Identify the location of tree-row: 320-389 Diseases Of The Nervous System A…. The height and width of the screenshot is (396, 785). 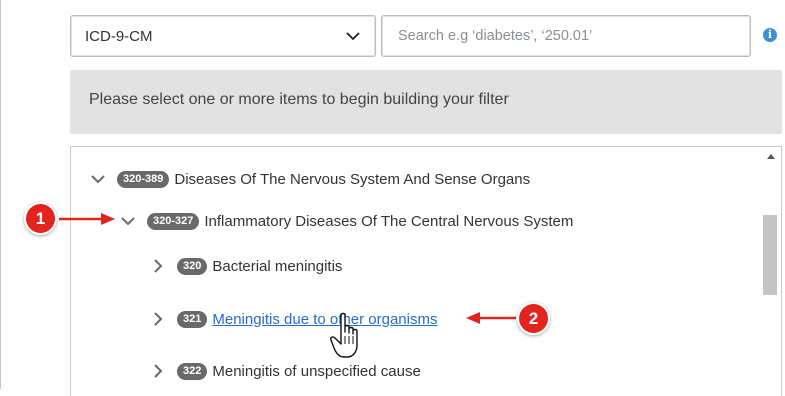
(309, 179).